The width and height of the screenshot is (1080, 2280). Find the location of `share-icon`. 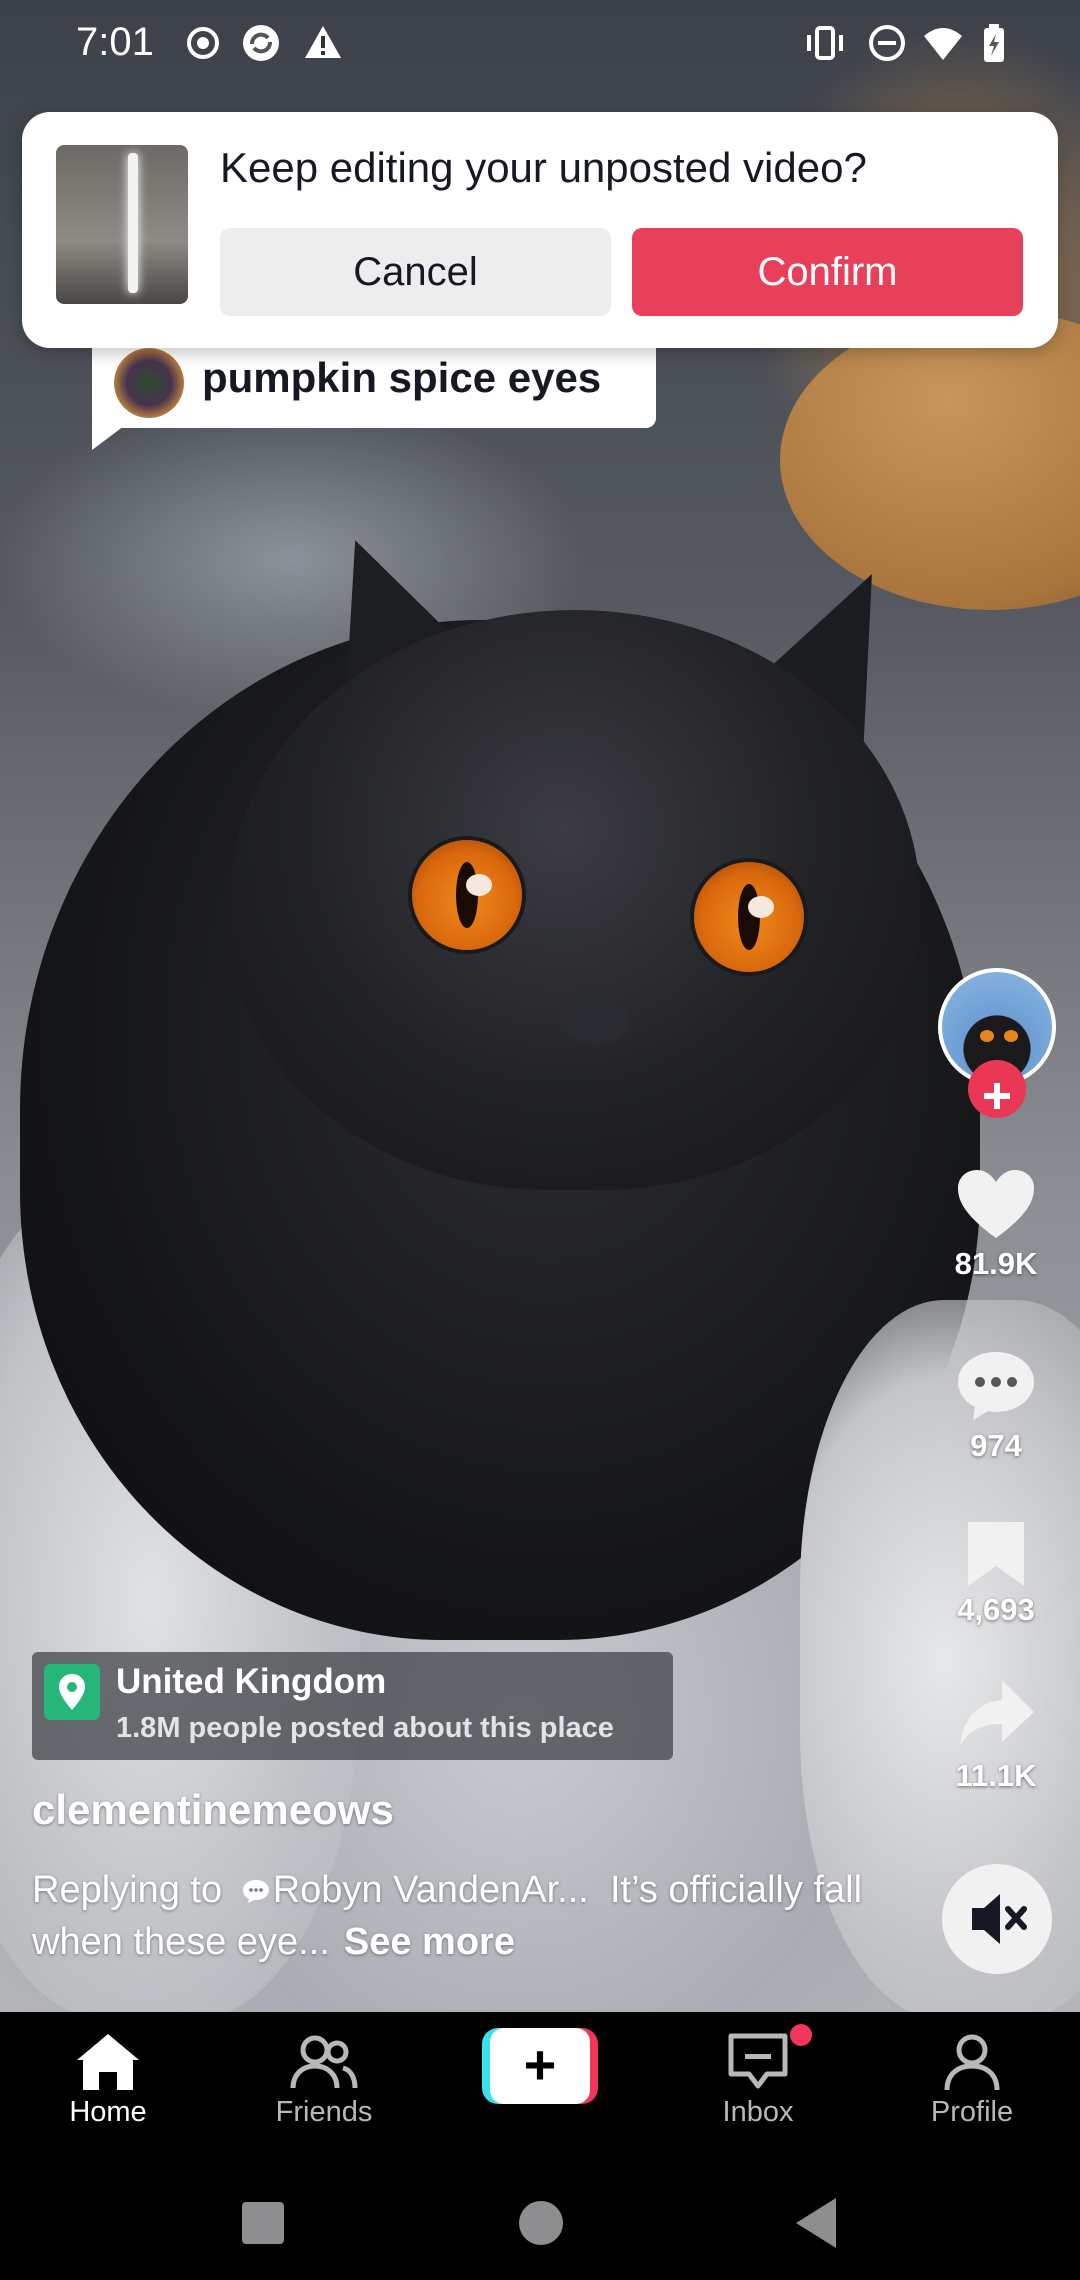

share-icon is located at coordinates (997, 1713).